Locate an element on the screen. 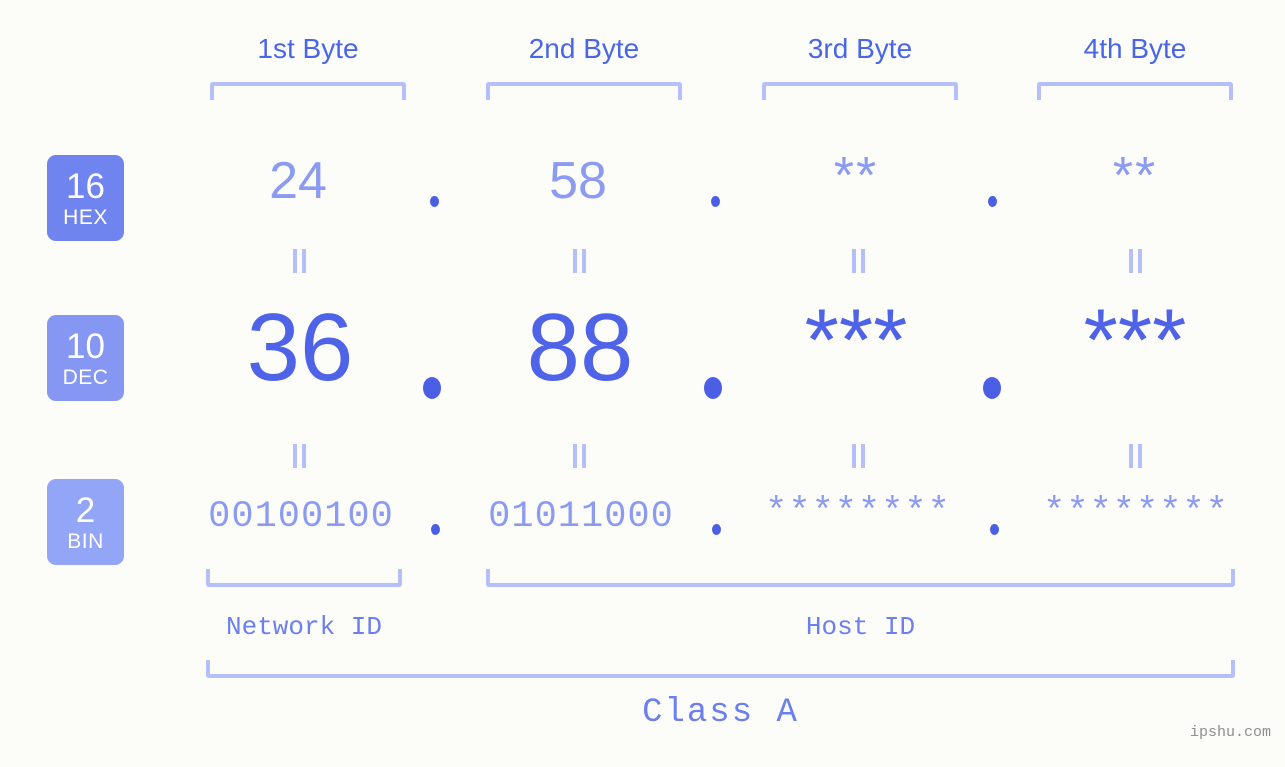  network-id-label: Network ID is located at coordinates (304, 627).